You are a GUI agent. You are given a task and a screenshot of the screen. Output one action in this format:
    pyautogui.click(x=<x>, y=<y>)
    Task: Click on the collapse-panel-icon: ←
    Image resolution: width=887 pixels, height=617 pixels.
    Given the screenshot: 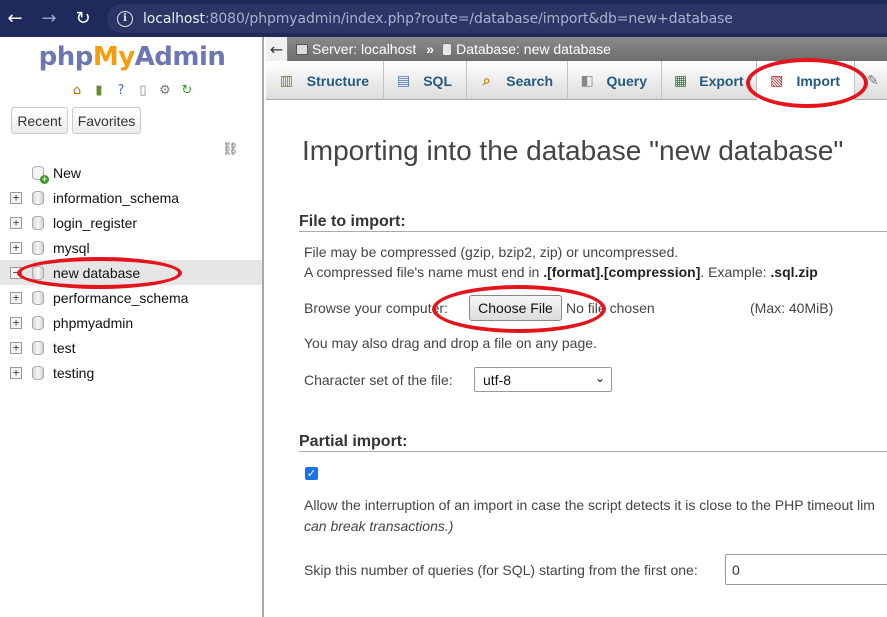 What is the action you would take?
    pyautogui.click(x=277, y=49)
    